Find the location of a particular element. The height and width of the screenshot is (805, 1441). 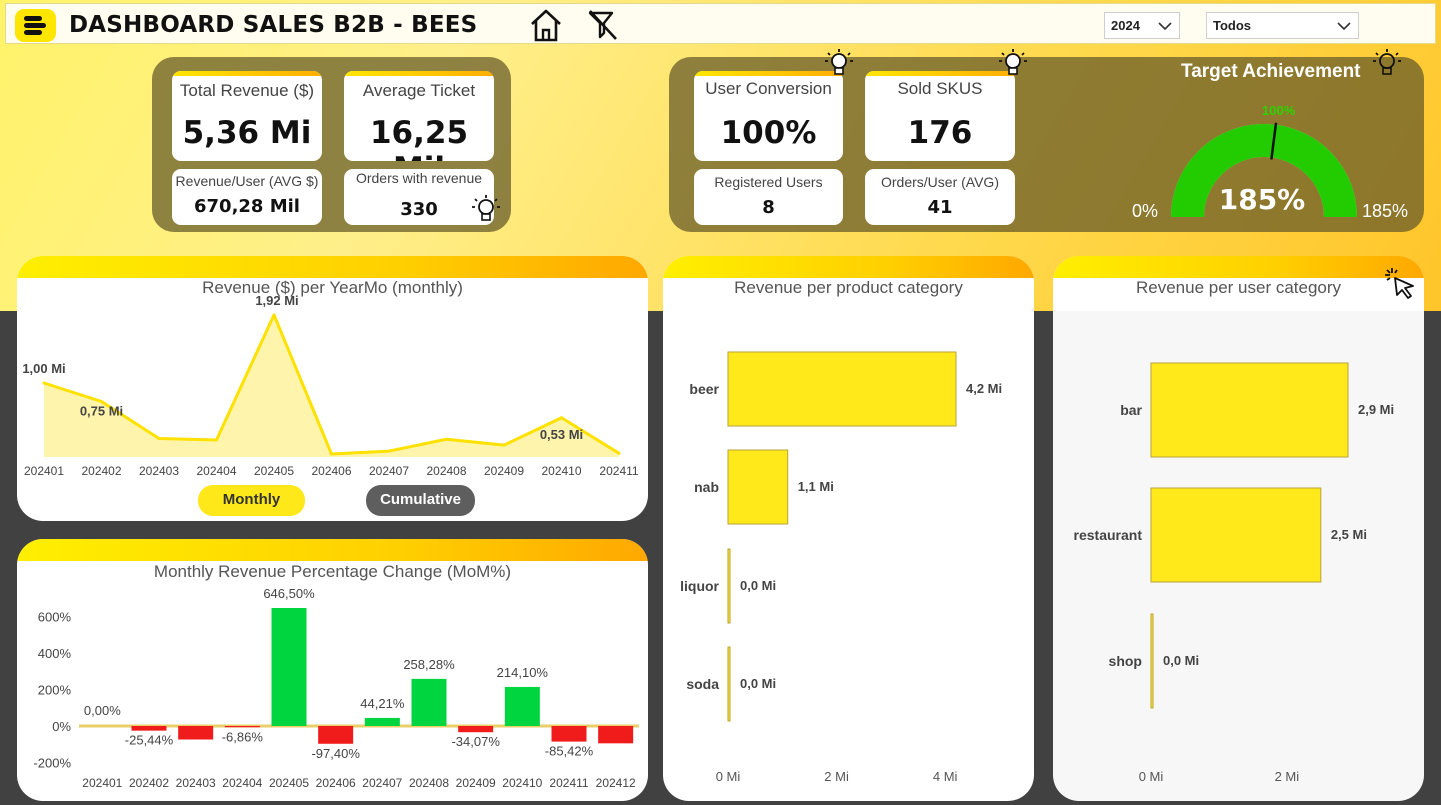

kpi-total-revenue: Total Revenue ($) 5,36 Mi is located at coordinates (247, 116).